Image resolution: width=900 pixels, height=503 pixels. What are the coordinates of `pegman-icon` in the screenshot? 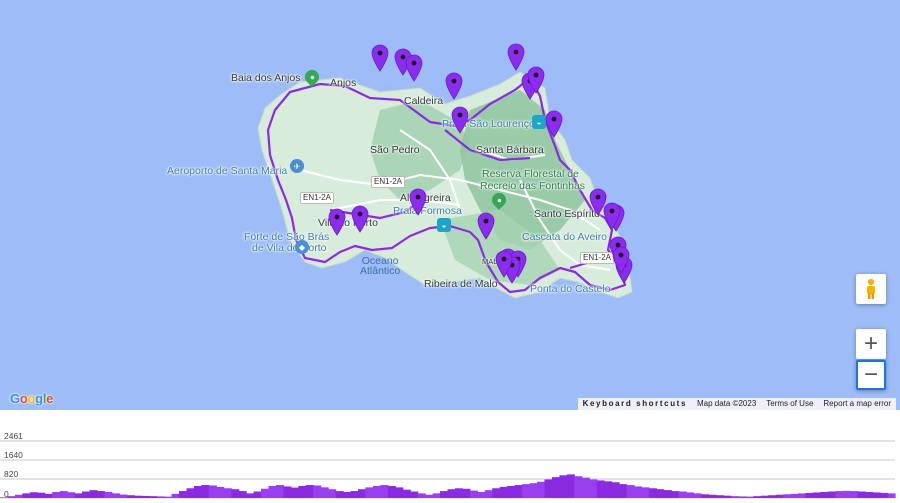 It's located at (871, 288).